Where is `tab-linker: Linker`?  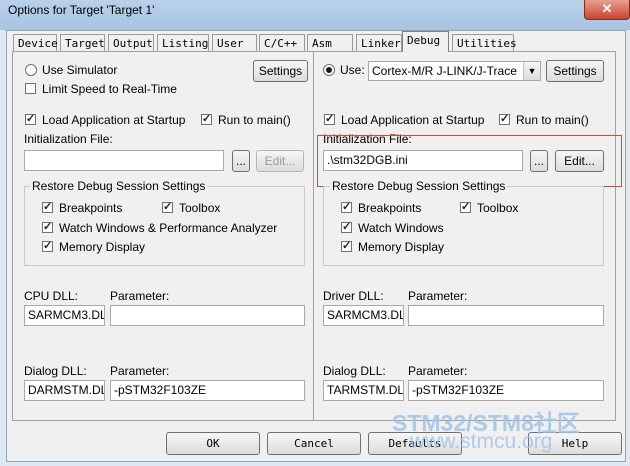
tab-linker: Linker is located at coordinates (379, 42).